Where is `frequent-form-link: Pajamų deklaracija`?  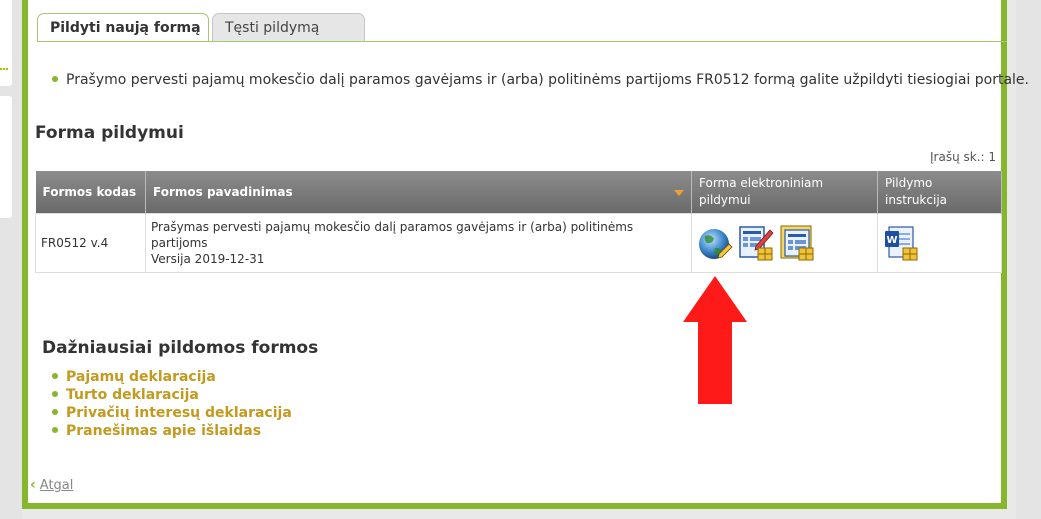
frequent-form-link: Pajamų deklaracija is located at coordinates (172, 377).